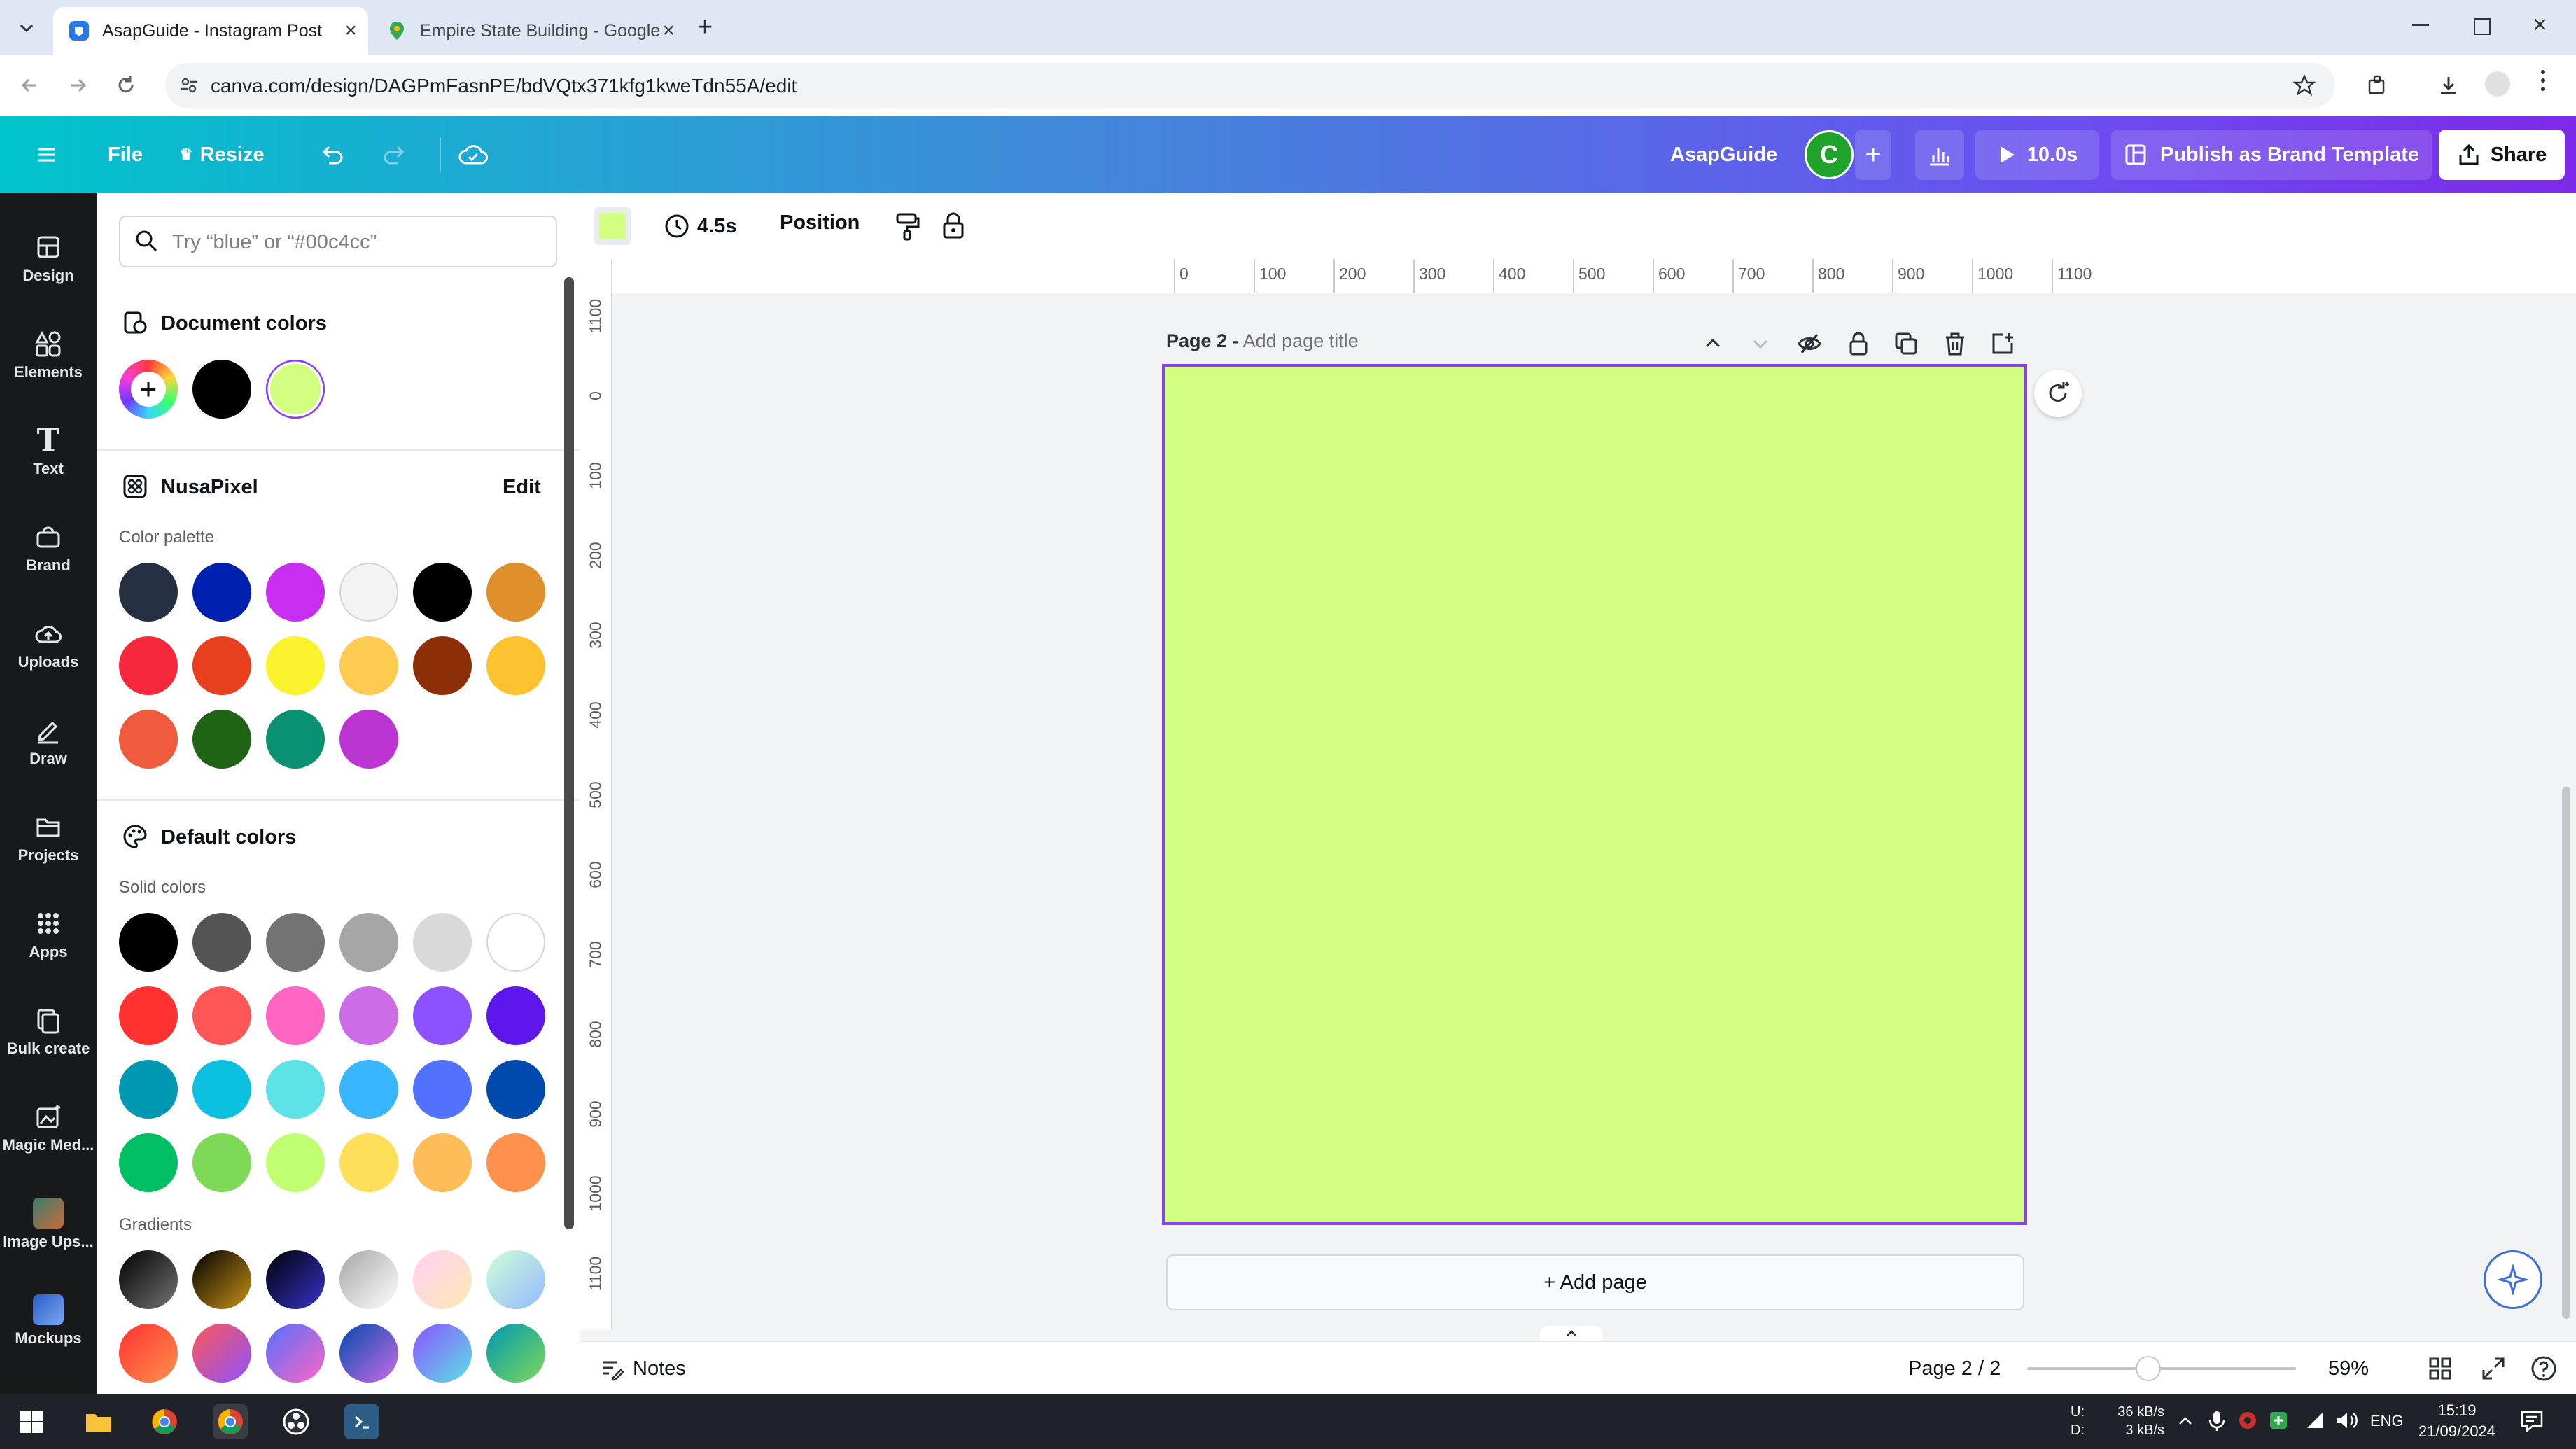 Image resolution: width=2576 pixels, height=1449 pixels. What do you see at coordinates (189, 85) in the screenshot?
I see `site-info-icon` at bounding box center [189, 85].